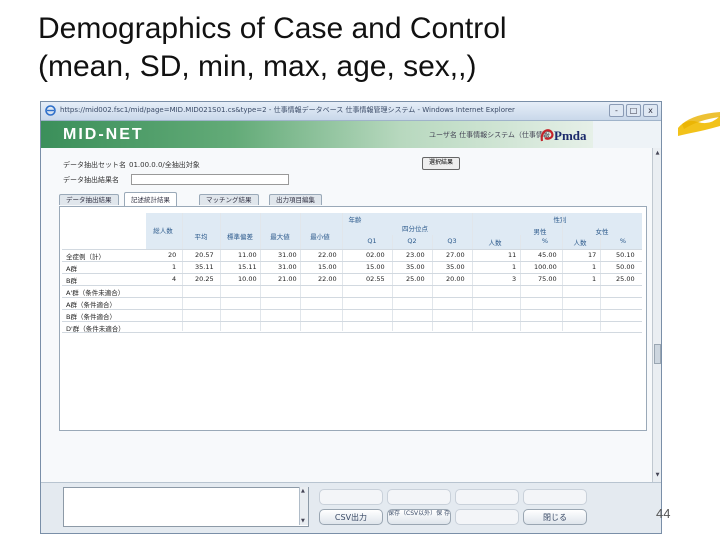  I want to click on row-sd: 11.00, so click(247, 255).